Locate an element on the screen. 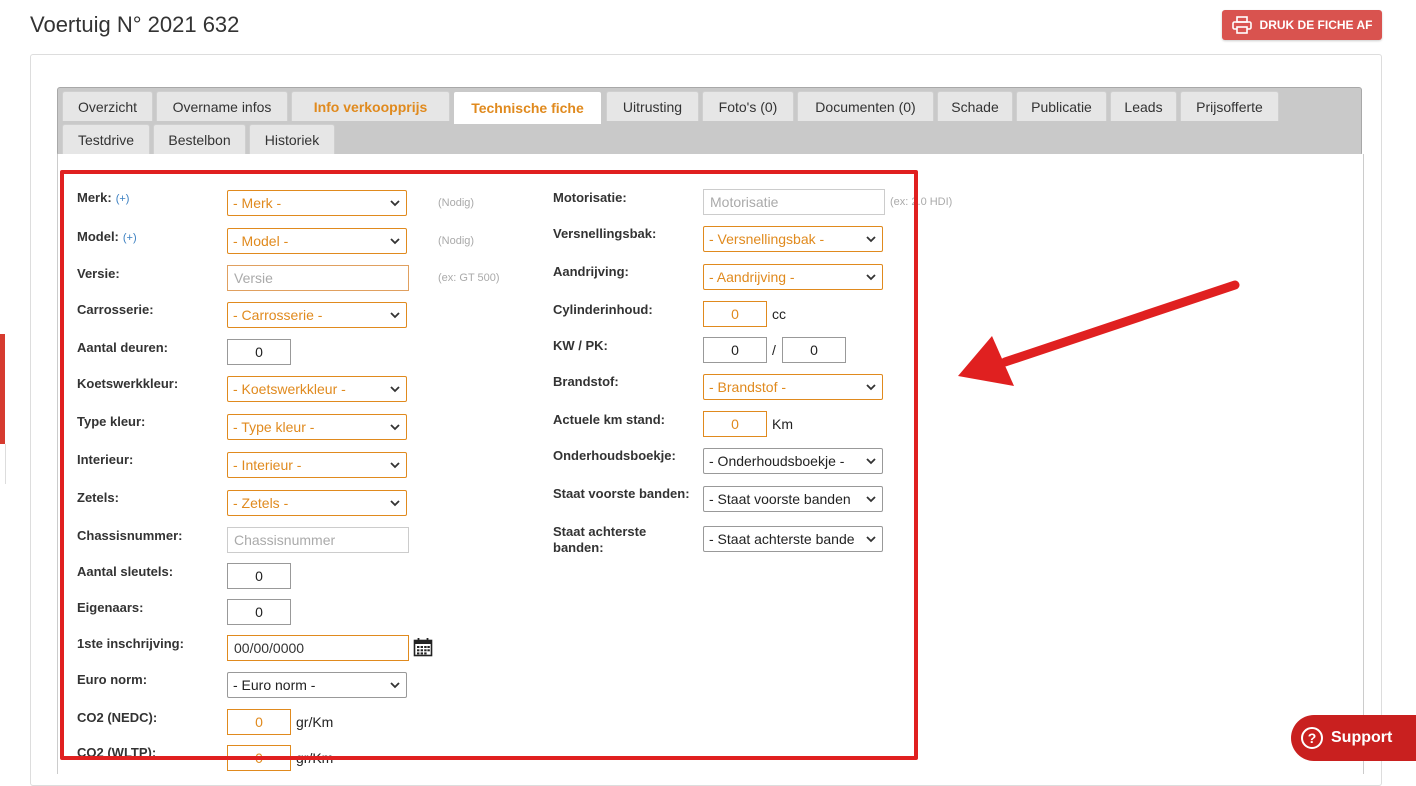  tab-bestelbon: Bestelbon is located at coordinates (199, 139).